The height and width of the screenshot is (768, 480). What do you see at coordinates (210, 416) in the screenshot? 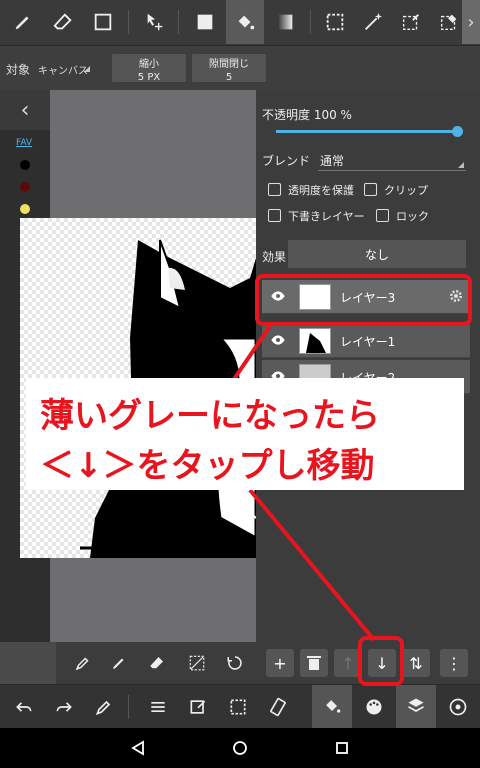
I see `callout-line-1: 薄いグレーになったら` at bounding box center [210, 416].